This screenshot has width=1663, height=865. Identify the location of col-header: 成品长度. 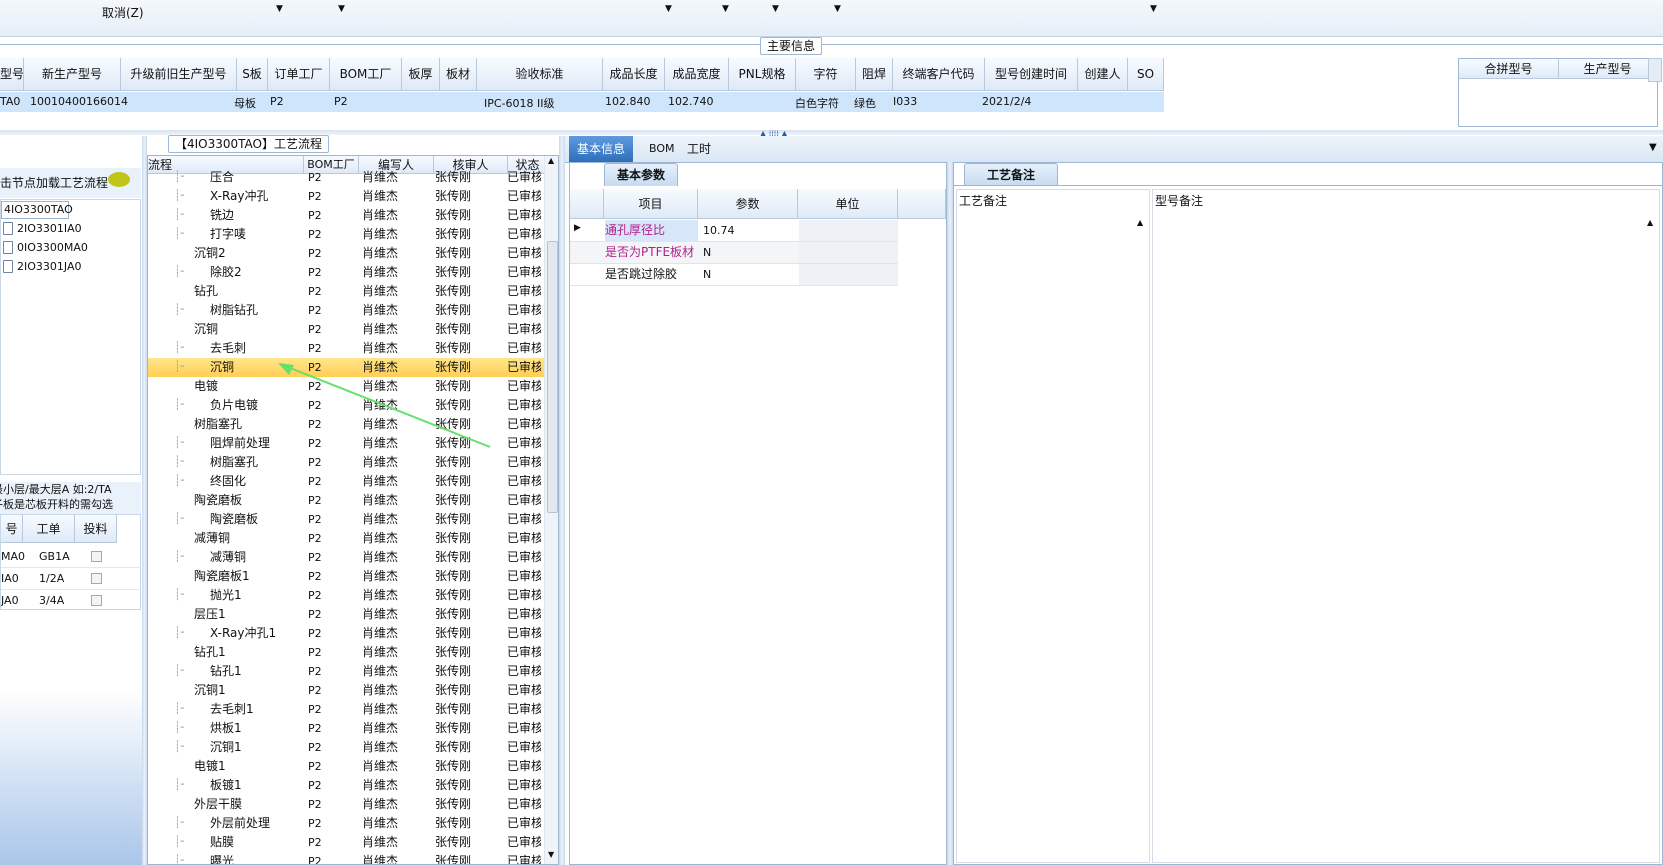
(634, 74).